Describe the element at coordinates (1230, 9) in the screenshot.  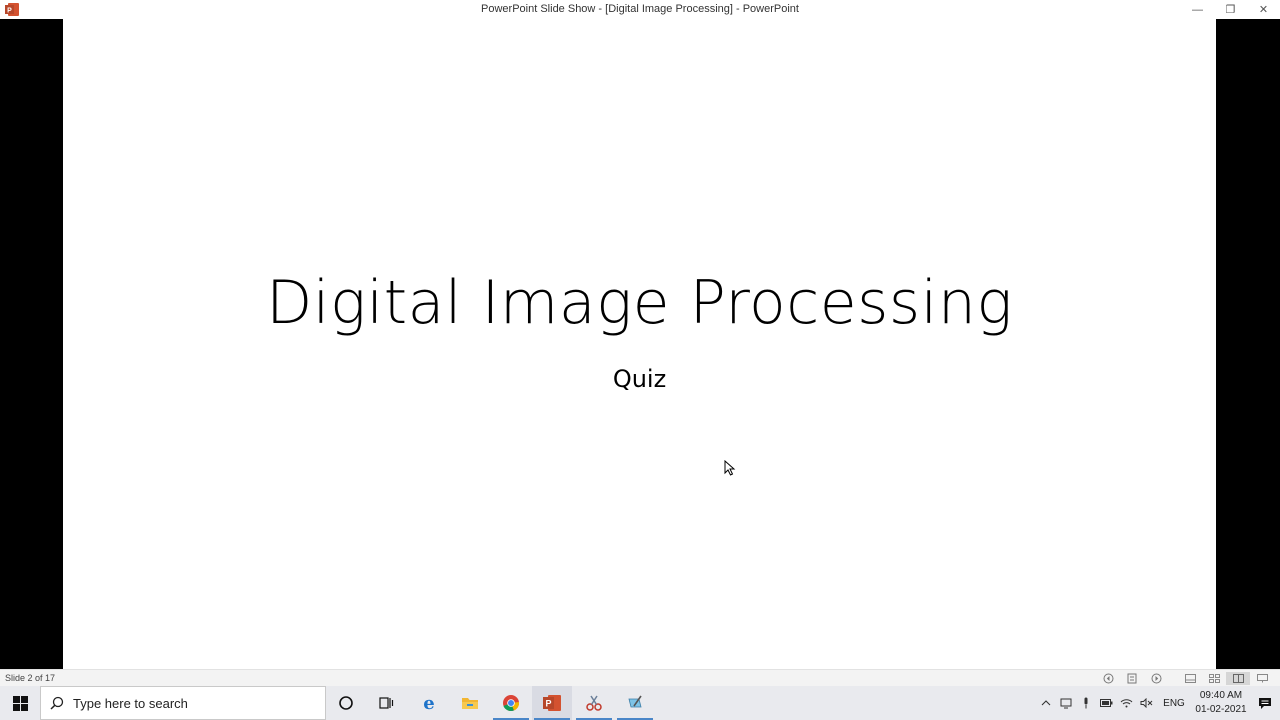
I see `restore-button: ❐` at that location.